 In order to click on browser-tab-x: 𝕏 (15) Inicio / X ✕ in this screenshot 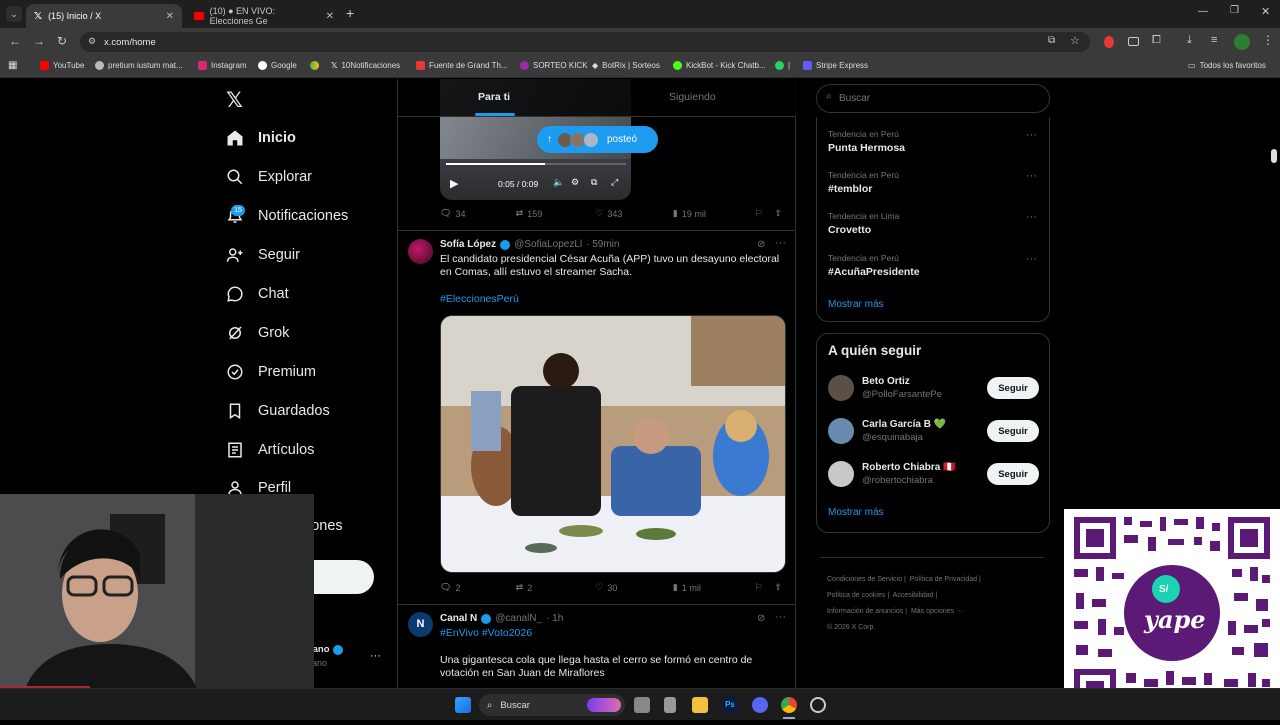, I will do `click(104, 16)`.